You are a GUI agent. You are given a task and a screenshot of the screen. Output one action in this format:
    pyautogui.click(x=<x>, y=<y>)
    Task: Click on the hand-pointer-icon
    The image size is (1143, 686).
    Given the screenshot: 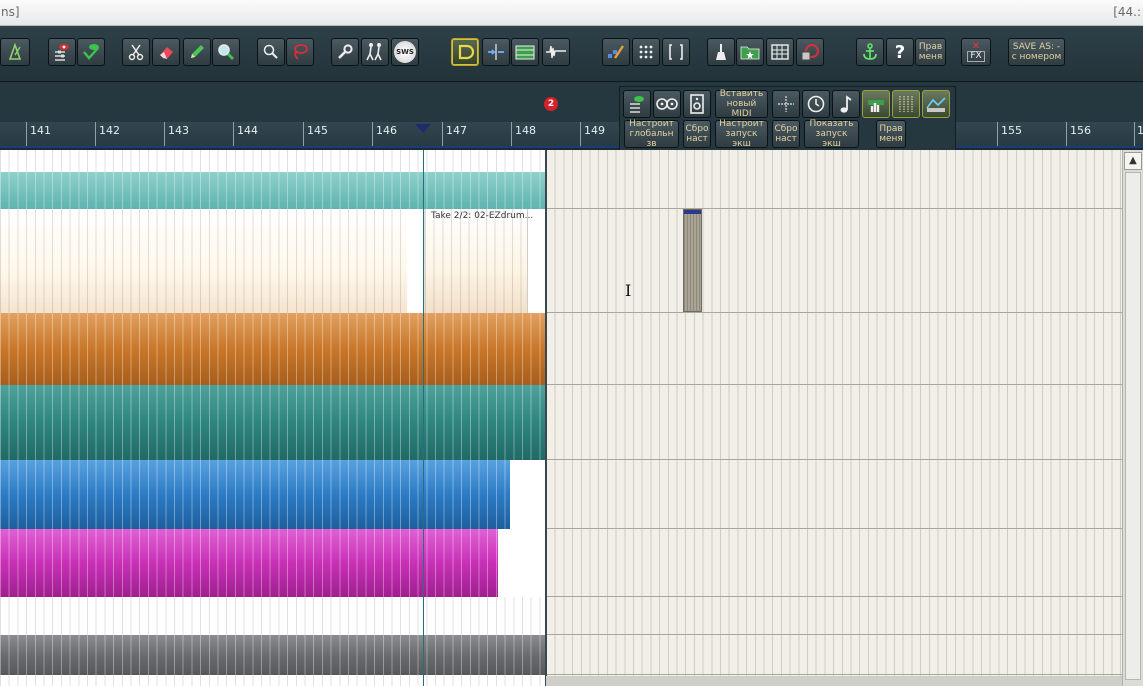 What is the action you would take?
    pyautogui.click(x=876, y=106)
    